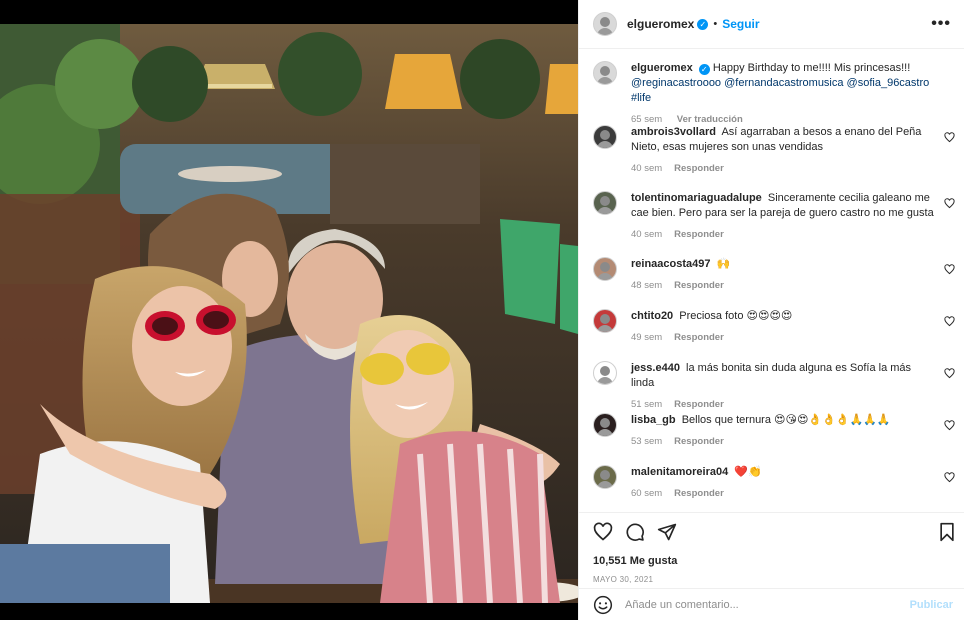 This screenshot has width=964, height=620. I want to click on comment-icon, so click(635, 532).